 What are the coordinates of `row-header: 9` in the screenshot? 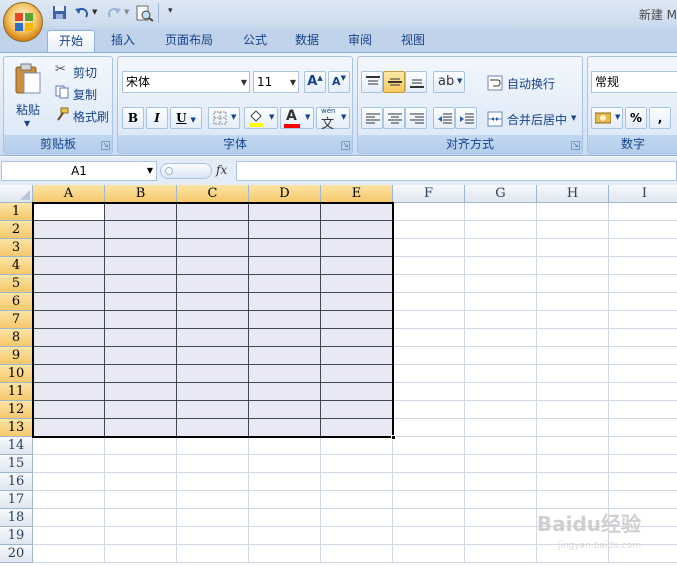 It's located at (16, 356).